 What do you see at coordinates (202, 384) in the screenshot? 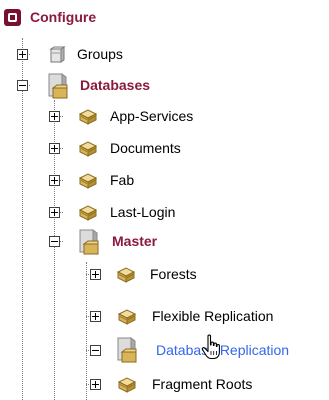
I see `tree-node-label: Fragment Roots` at bounding box center [202, 384].